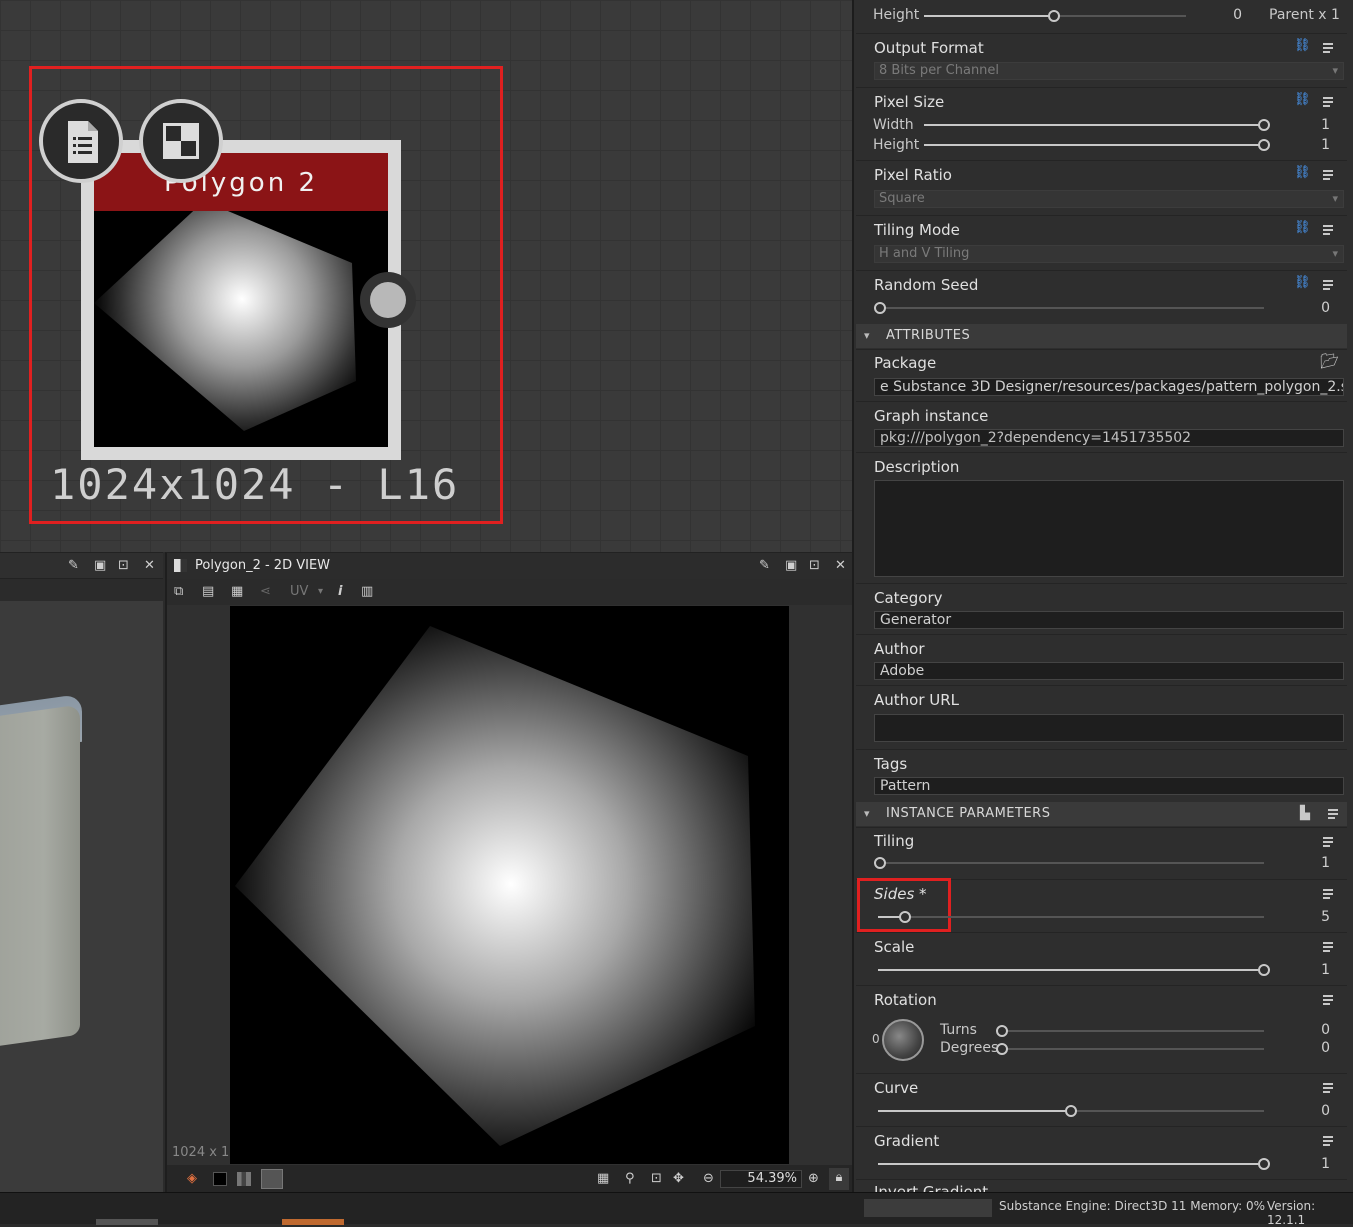  I want to click on clipboard-icon: ▦, so click(237, 592).